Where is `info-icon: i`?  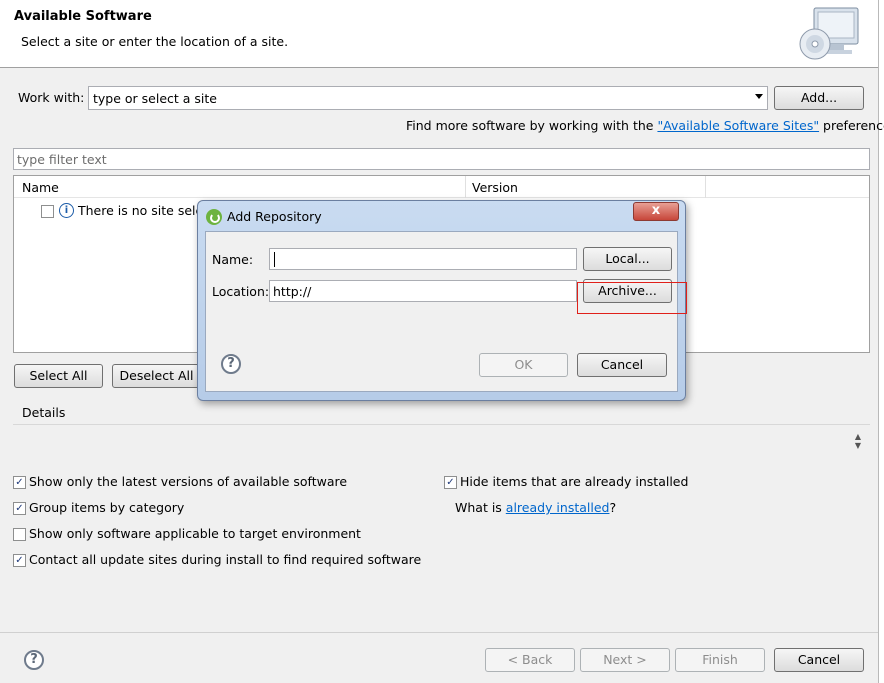 info-icon: i is located at coordinates (66, 210).